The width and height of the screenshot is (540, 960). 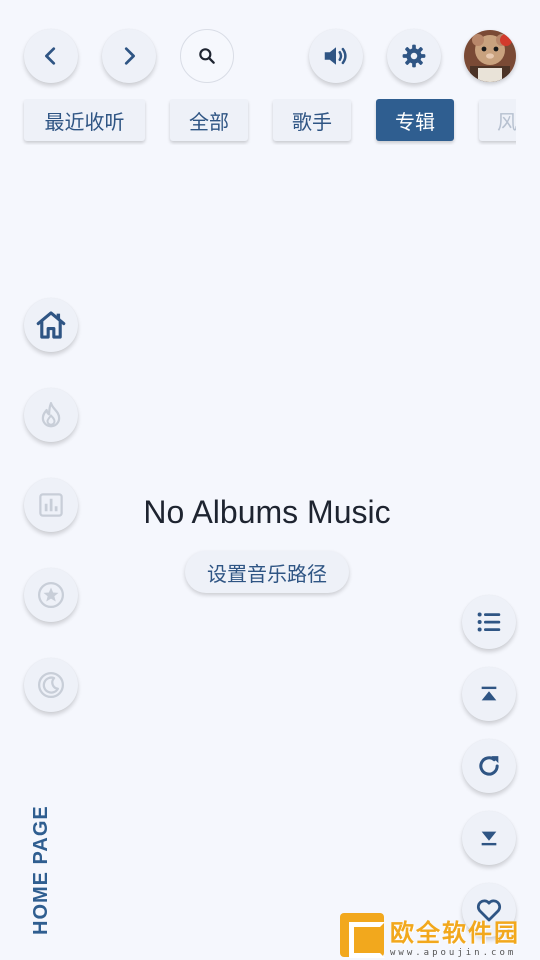 I want to click on watermark-logo-icon, so click(x=362, y=935).